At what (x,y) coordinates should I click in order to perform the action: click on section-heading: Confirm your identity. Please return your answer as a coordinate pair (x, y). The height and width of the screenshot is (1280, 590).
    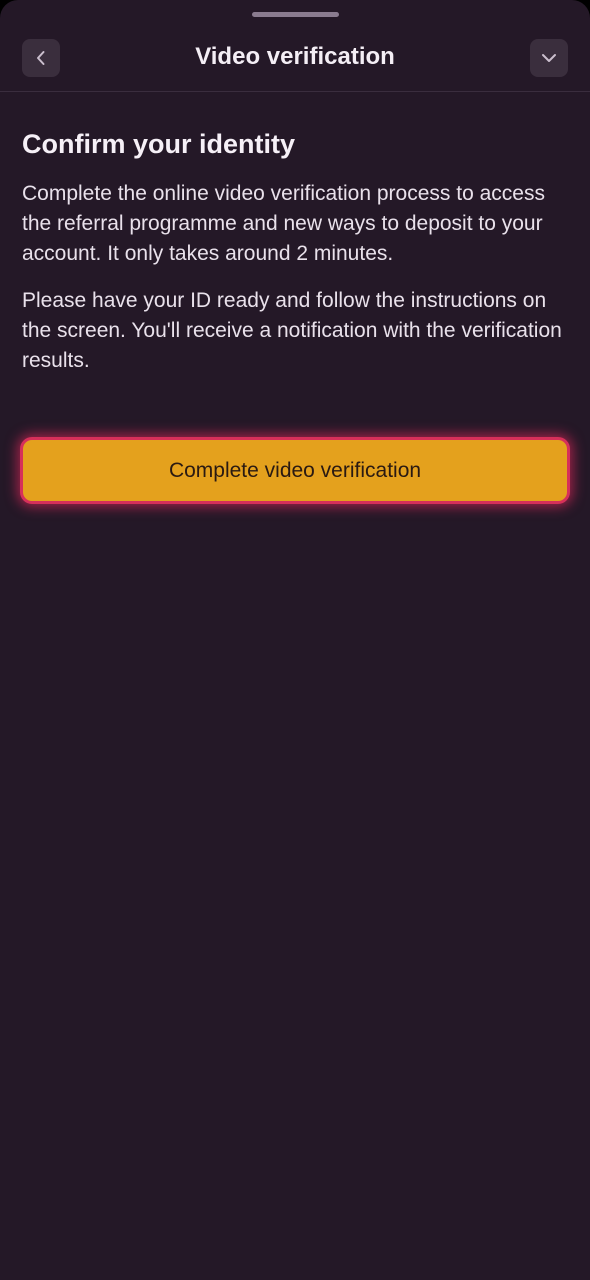
    Looking at the image, I should click on (159, 144).